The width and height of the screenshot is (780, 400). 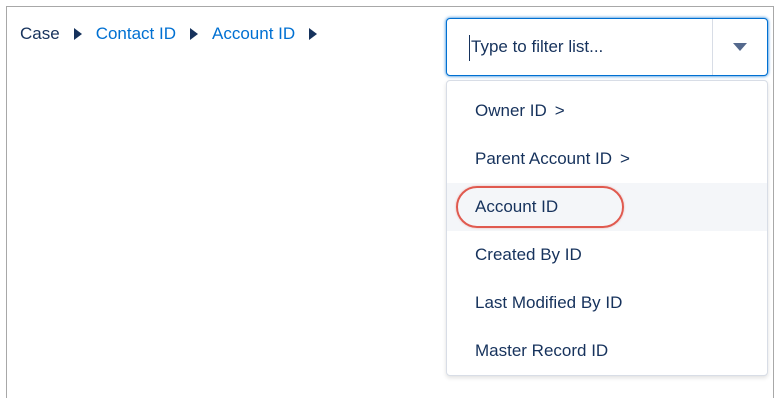 What do you see at coordinates (517, 206) in the screenshot?
I see `option-label: Account ID` at bounding box center [517, 206].